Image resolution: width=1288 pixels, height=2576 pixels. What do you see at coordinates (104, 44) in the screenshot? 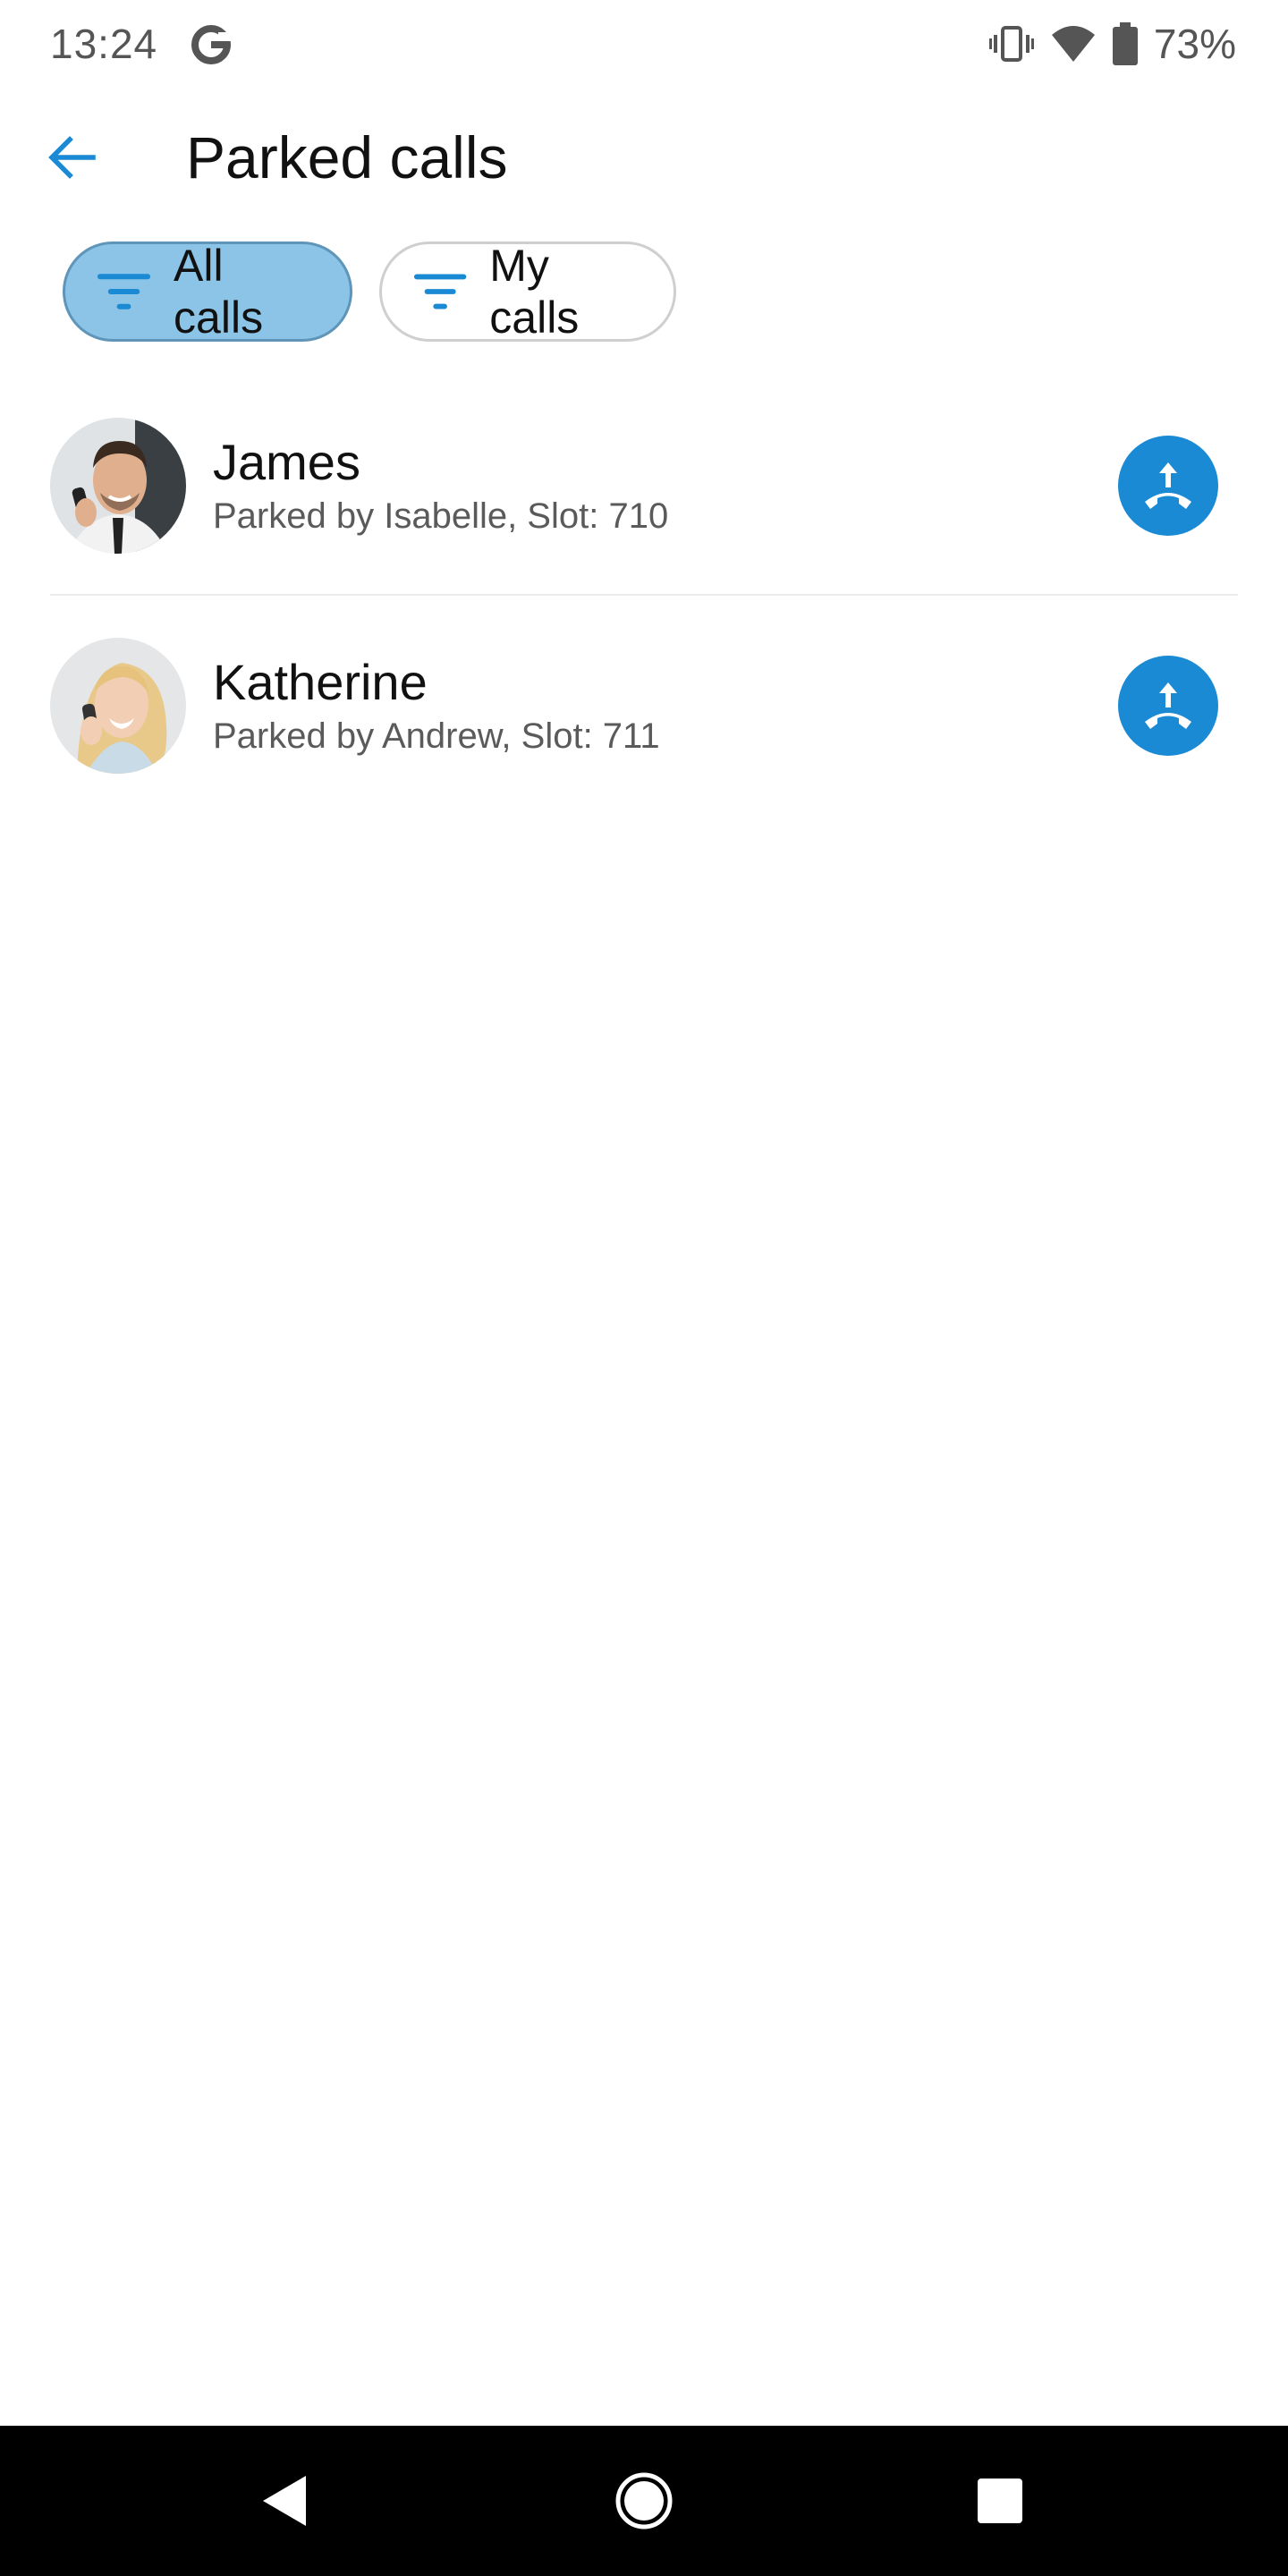
I see `status-time: 13:24` at bounding box center [104, 44].